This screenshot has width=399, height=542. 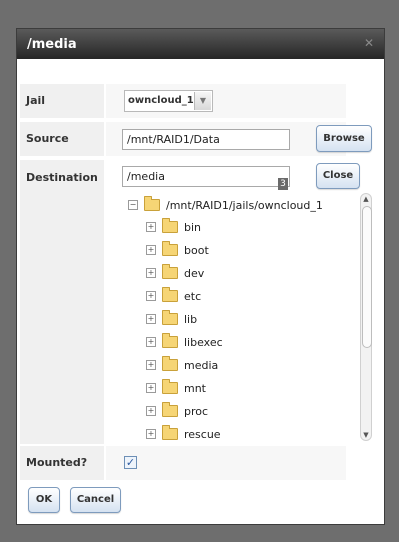 I want to click on tree-item-libexec: + libexec, so click(x=184, y=342).